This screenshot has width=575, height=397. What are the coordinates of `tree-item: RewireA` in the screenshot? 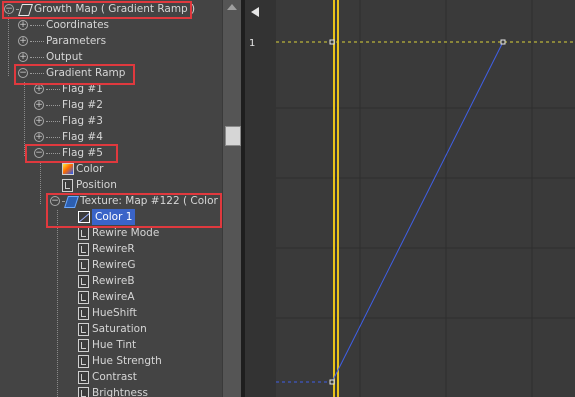 It's located at (111, 297).